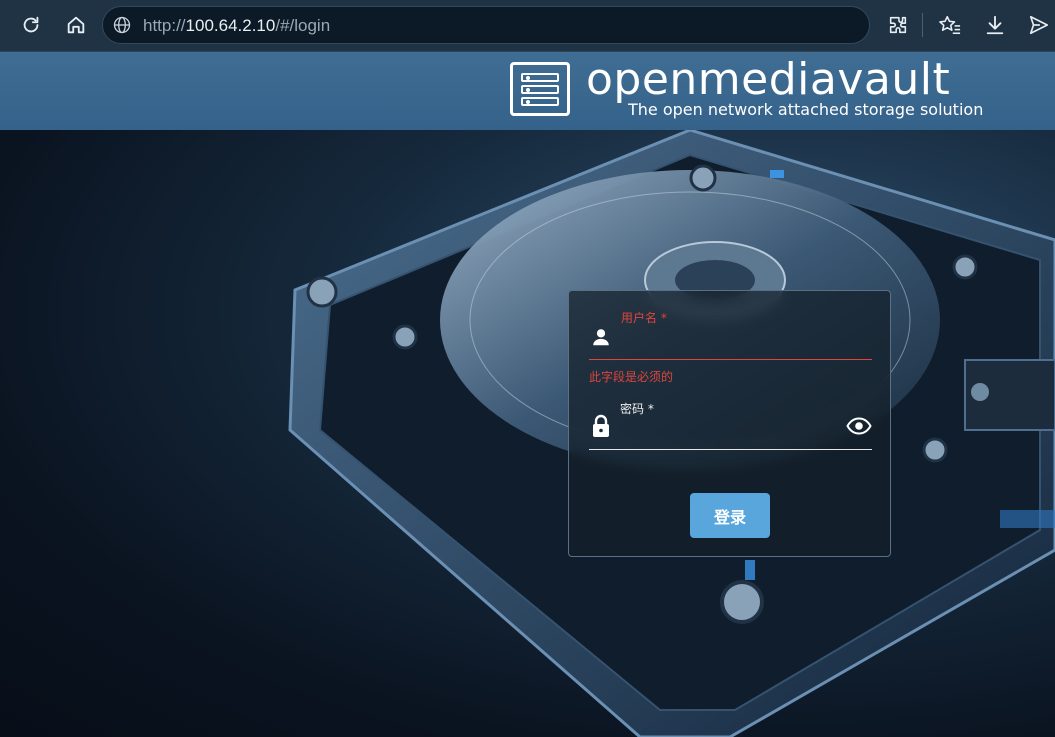 This screenshot has height=737, width=1055. What do you see at coordinates (230, 25) in the screenshot?
I see `url-host: 100.64.2.10` at bounding box center [230, 25].